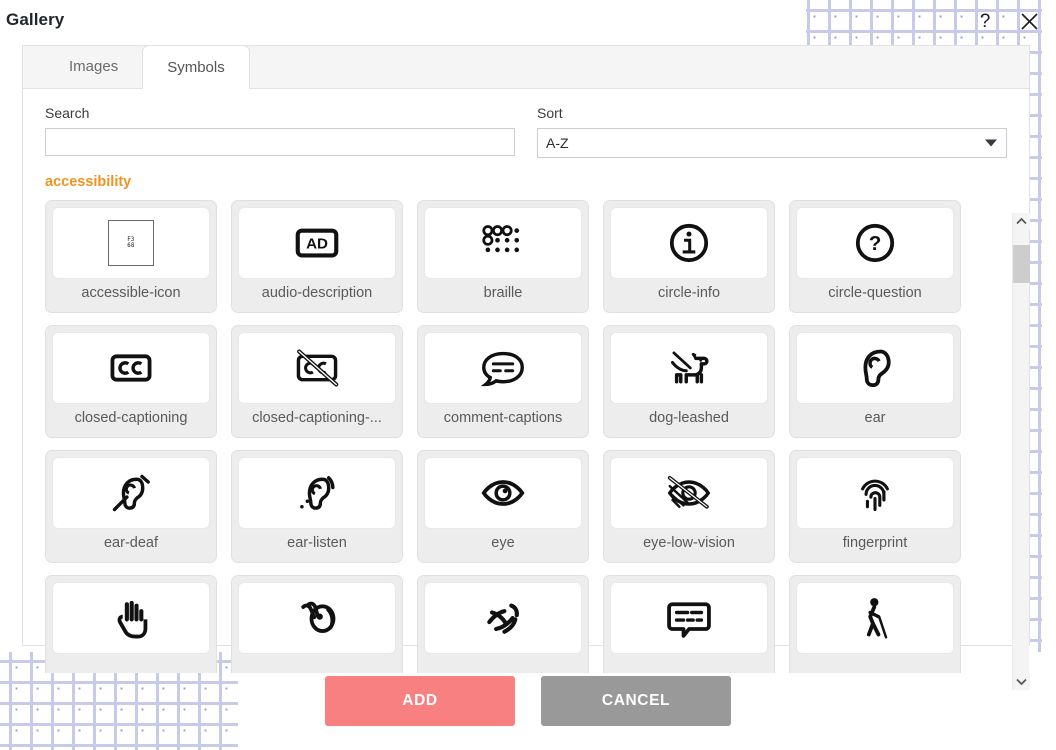  I want to click on circle-question-icon: ?, so click(875, 243).